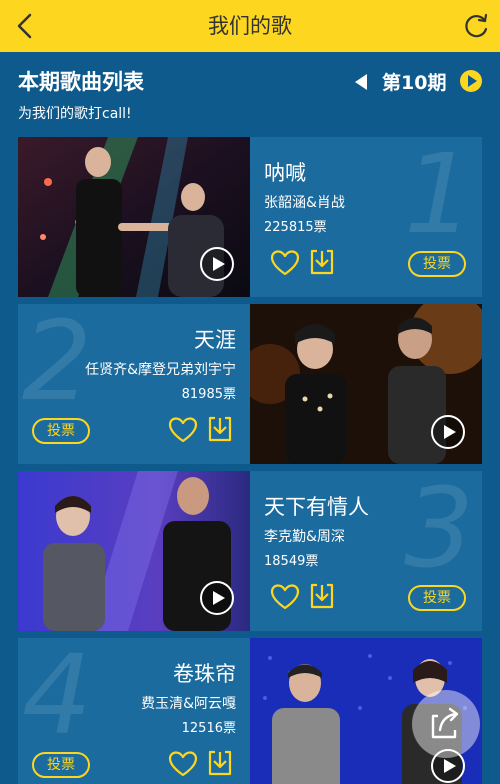  I want to click on song-info: 天涯 任贤齐&摩登兄弟刘宇宁 81985票 投票, so click(134, 384).